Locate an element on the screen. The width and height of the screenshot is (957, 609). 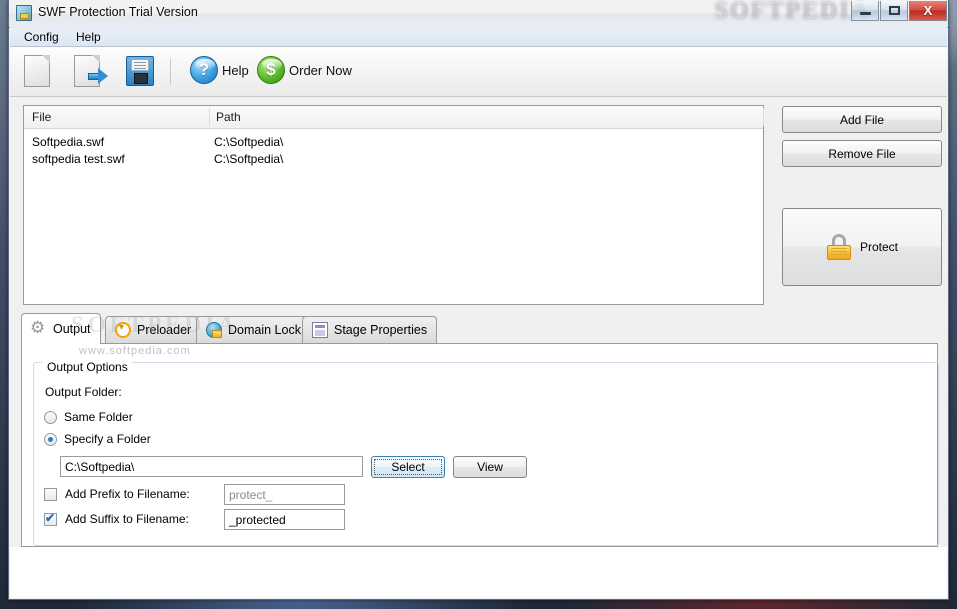
tab-stage-properties-label: Stage Properties is located at coordinates (381, 330).